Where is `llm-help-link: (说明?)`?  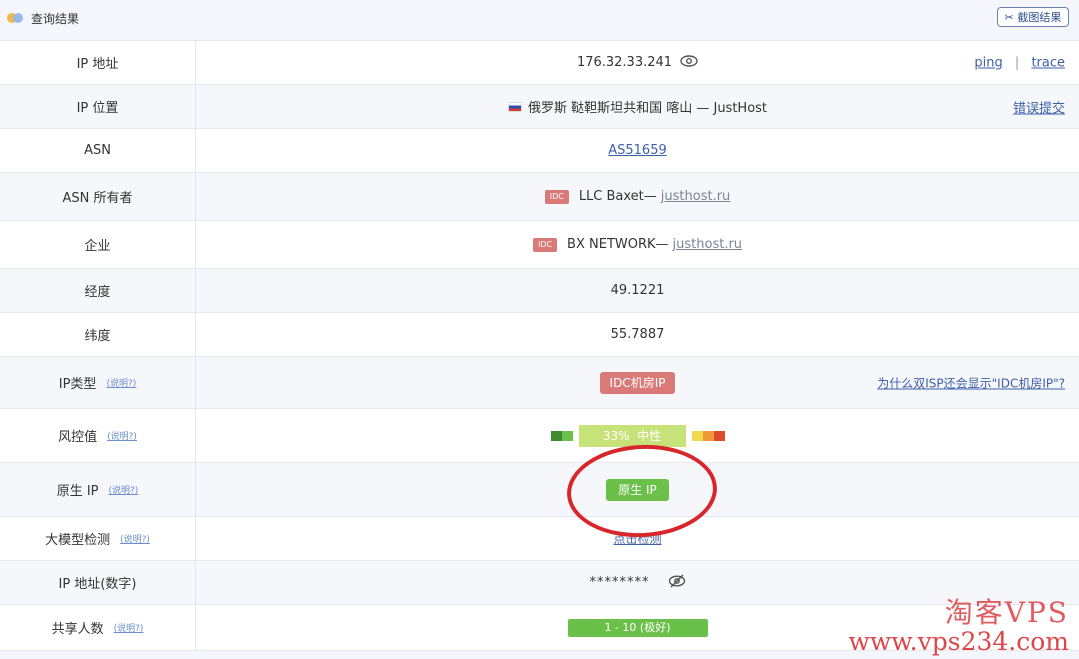 llm-help-link: (说明?) is located at coordinates (135, 538).